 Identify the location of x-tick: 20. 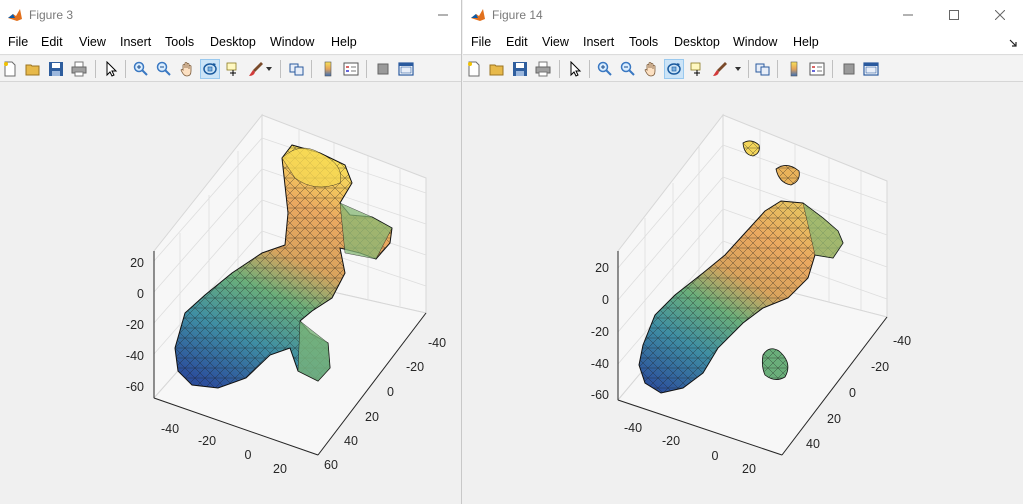
(280, 469).